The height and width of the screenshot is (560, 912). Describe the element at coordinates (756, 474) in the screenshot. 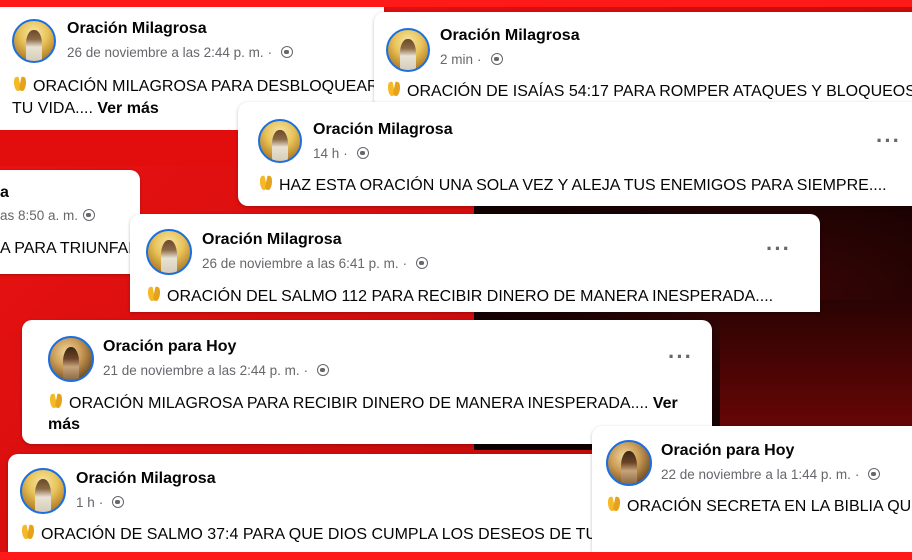

I see `timestamp-text: 22 de noviembre a la 1:44 p. m.` at that location.